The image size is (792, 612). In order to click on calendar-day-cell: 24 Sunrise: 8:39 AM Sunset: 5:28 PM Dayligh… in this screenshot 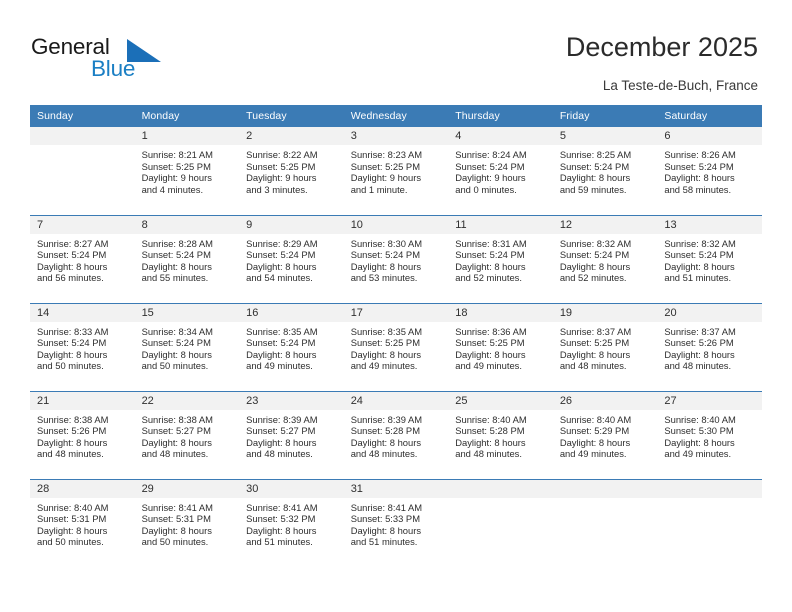, I will do `click(396, 434)`.